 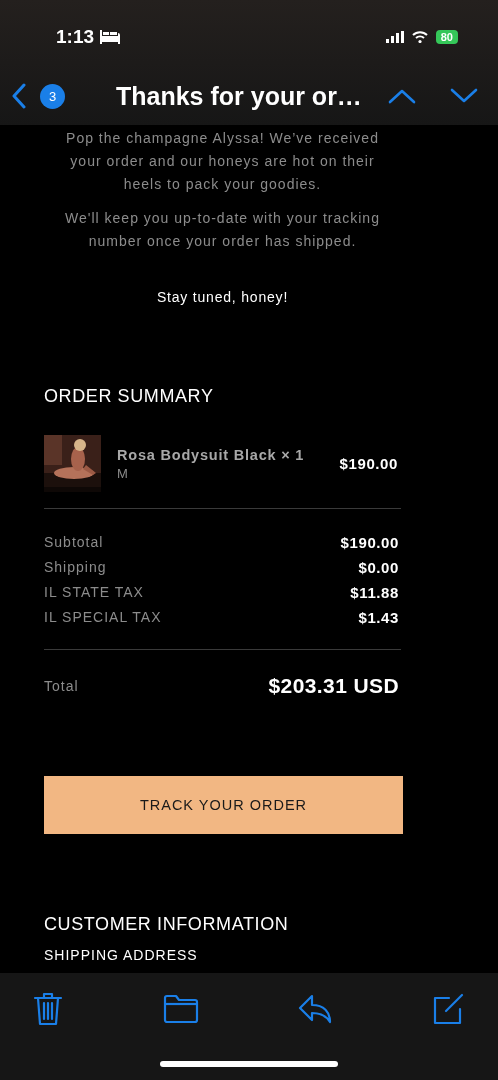 What do you see at coordinates (419, 37) in the screenshot?
I see `wifi-icon` at bounding box center [419, 37].